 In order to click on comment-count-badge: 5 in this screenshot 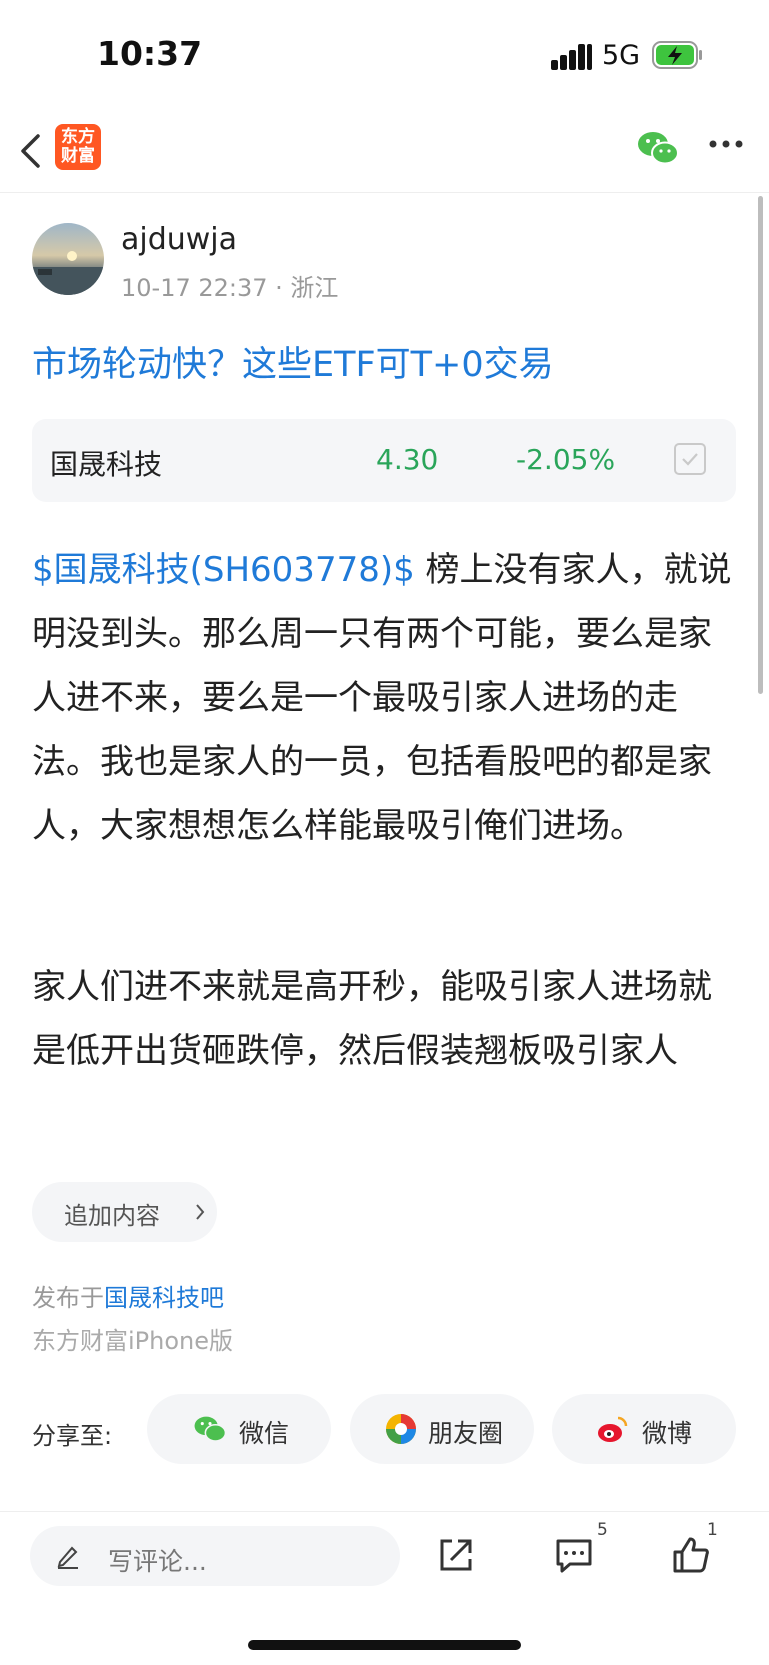, I will do `click(602, 1530)`.